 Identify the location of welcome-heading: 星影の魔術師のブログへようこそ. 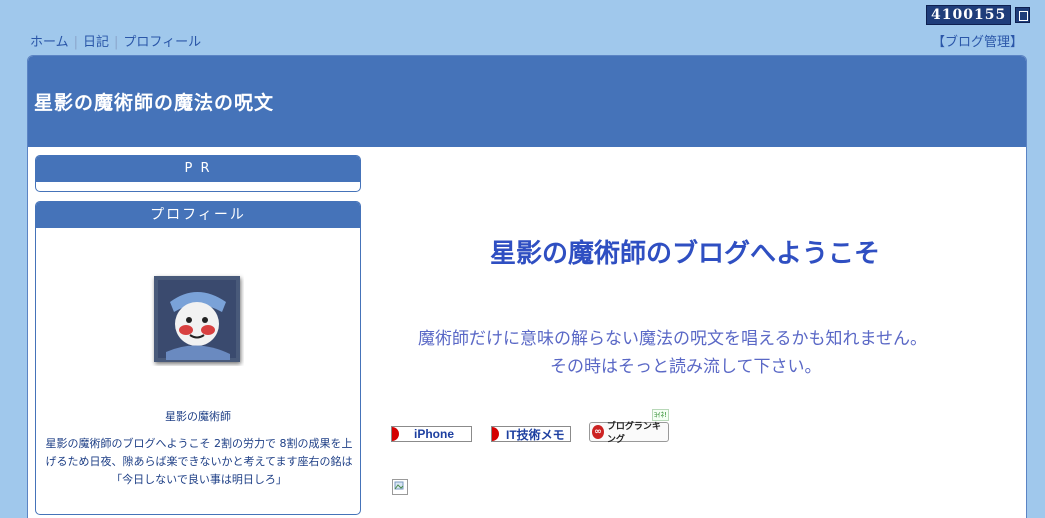
(685, 254).